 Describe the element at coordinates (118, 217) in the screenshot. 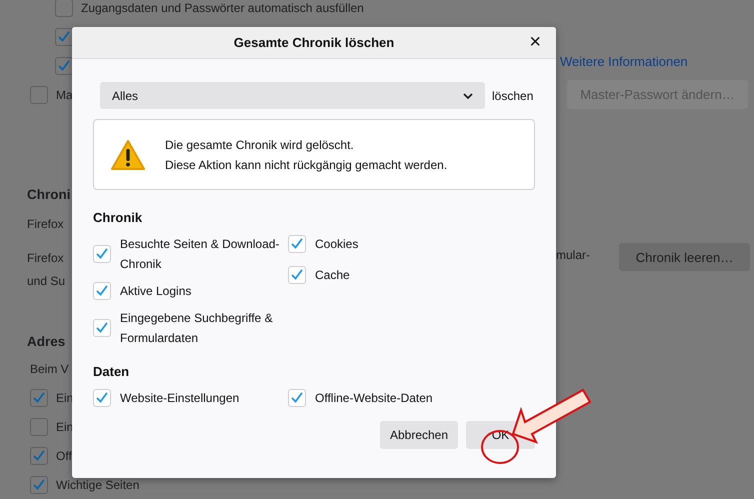

I see `section-heading: Chronik` at that location.